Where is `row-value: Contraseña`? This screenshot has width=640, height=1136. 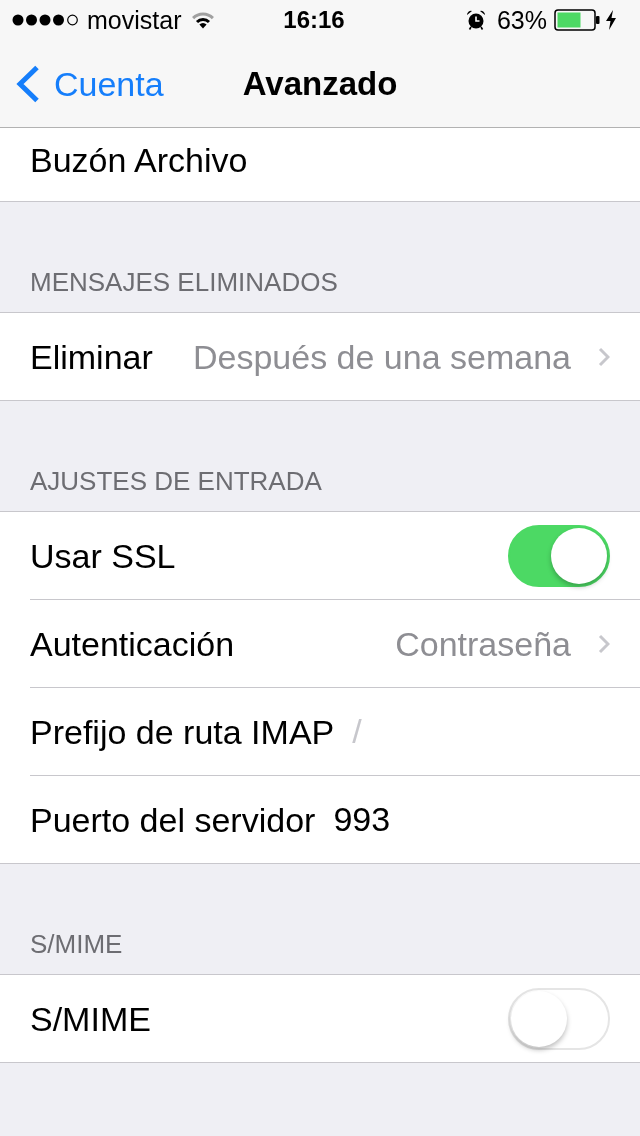 row-value: Contraseña is located at coordinates (483, 643).